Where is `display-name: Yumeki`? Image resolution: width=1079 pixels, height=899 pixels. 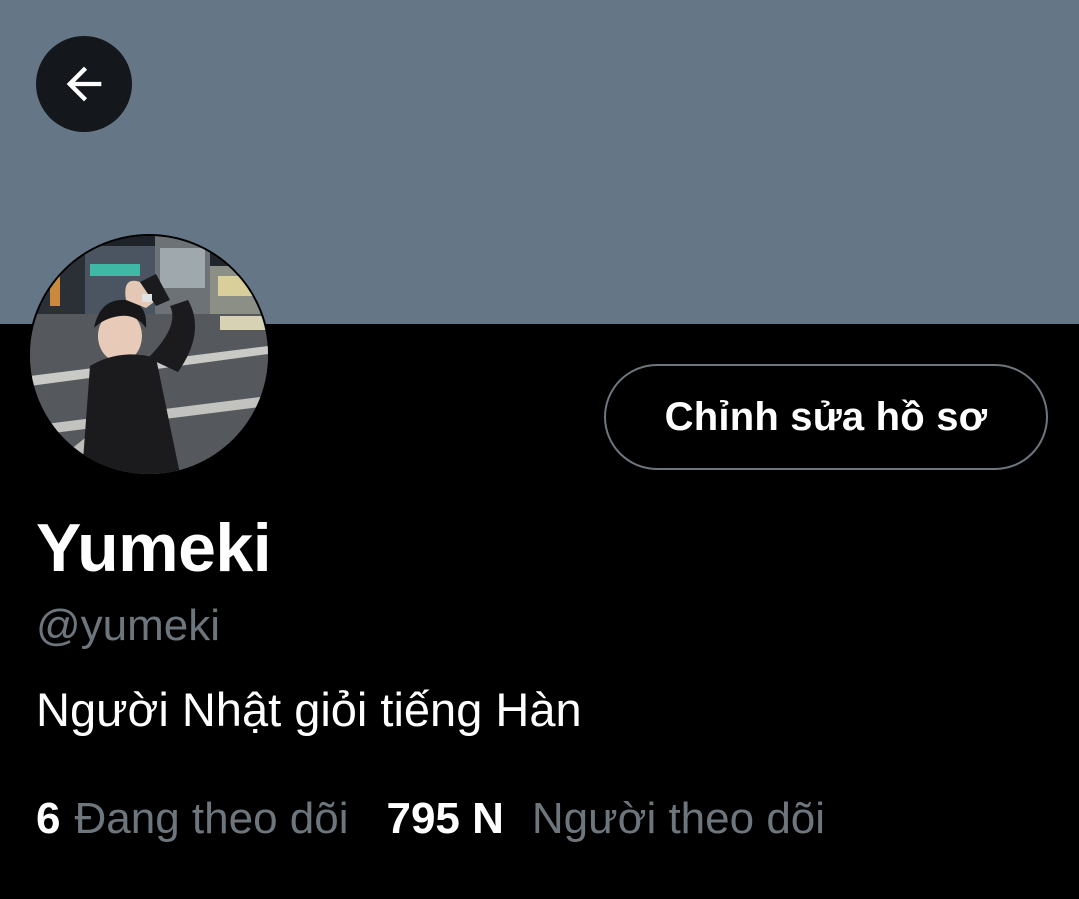
display-name: Yumeki is located at coordinates (154, 548).